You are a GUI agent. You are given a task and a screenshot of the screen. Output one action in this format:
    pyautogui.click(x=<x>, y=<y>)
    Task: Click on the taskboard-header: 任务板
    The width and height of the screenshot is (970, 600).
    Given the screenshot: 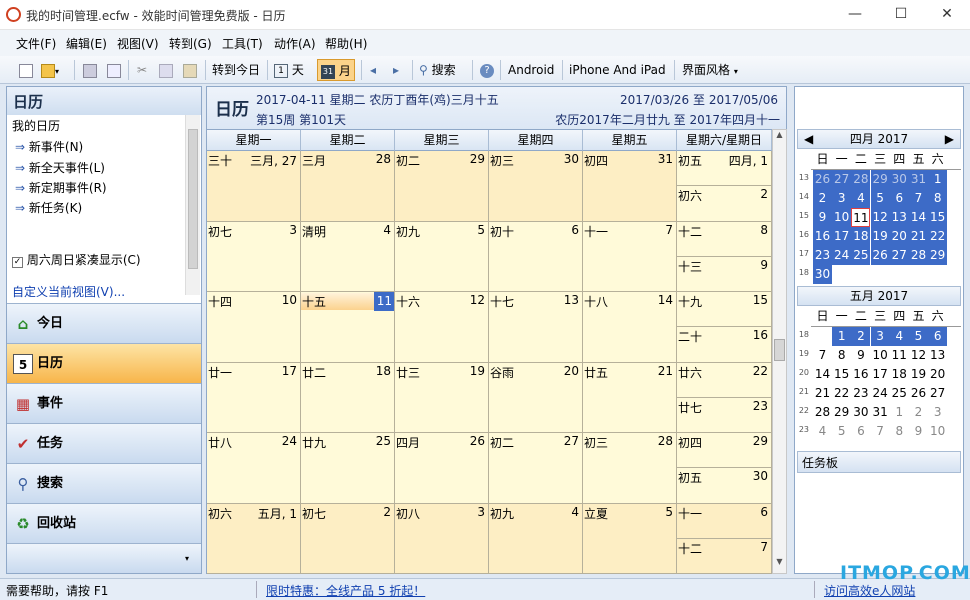 What is the action you would take?
    pyautogui.click(x=879, y=462)
    